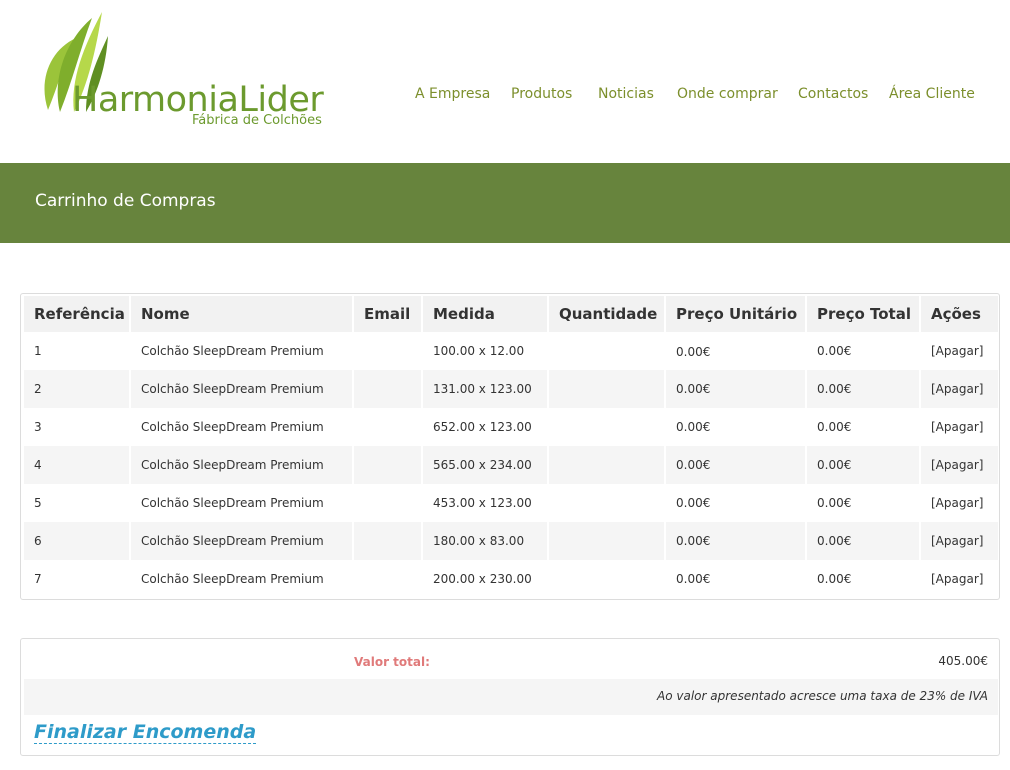  Describe the element at coordinates (392, 662) in the screenshot. I see `total-label: Valor total:` at that location.